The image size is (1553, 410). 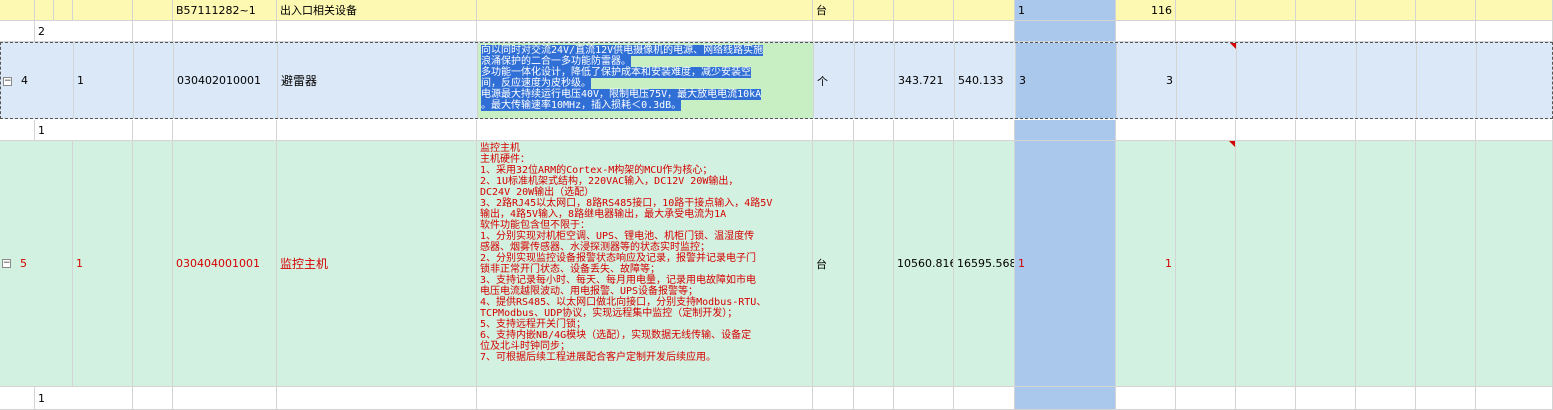 What do you see at coordinates (616, 335) in the screenshot?
I see `description-line: 6、支持内嵌NB/4G模块（选配），实现数据无线传输、设备定` at bounding box center [616, 335].